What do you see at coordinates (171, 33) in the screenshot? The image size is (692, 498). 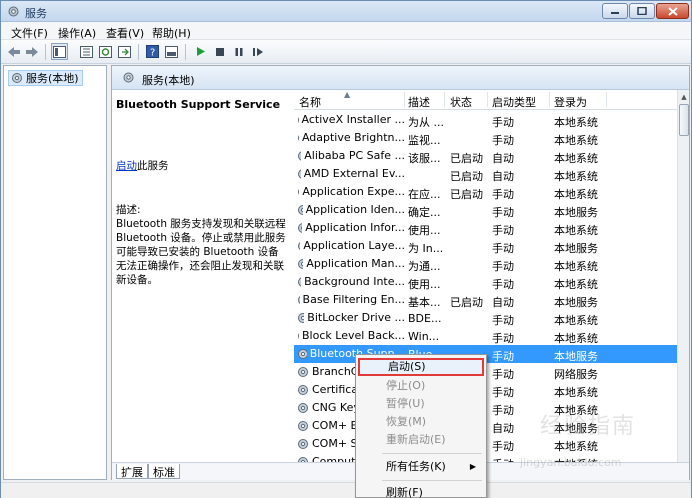 I see `menu-help: 帮助(H)` at bounding box center [171, 33].